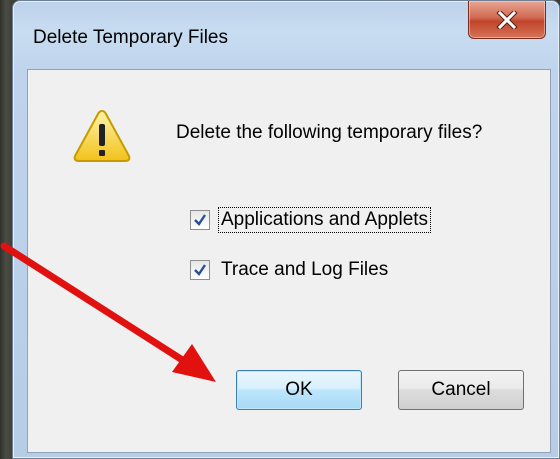 The width and height of the screenshot is (560, 459). I want to click on window-title: Delete Temporary Files, so click(131, 37).